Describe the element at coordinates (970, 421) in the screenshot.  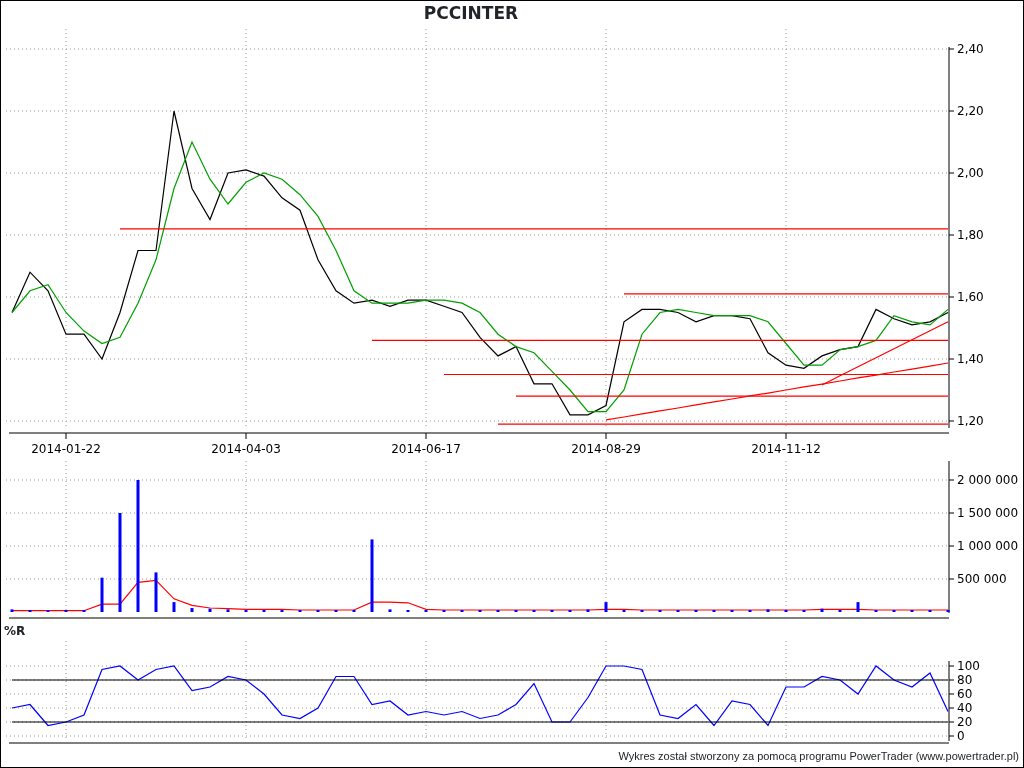
I see `axis-label: 1,20` at that location.